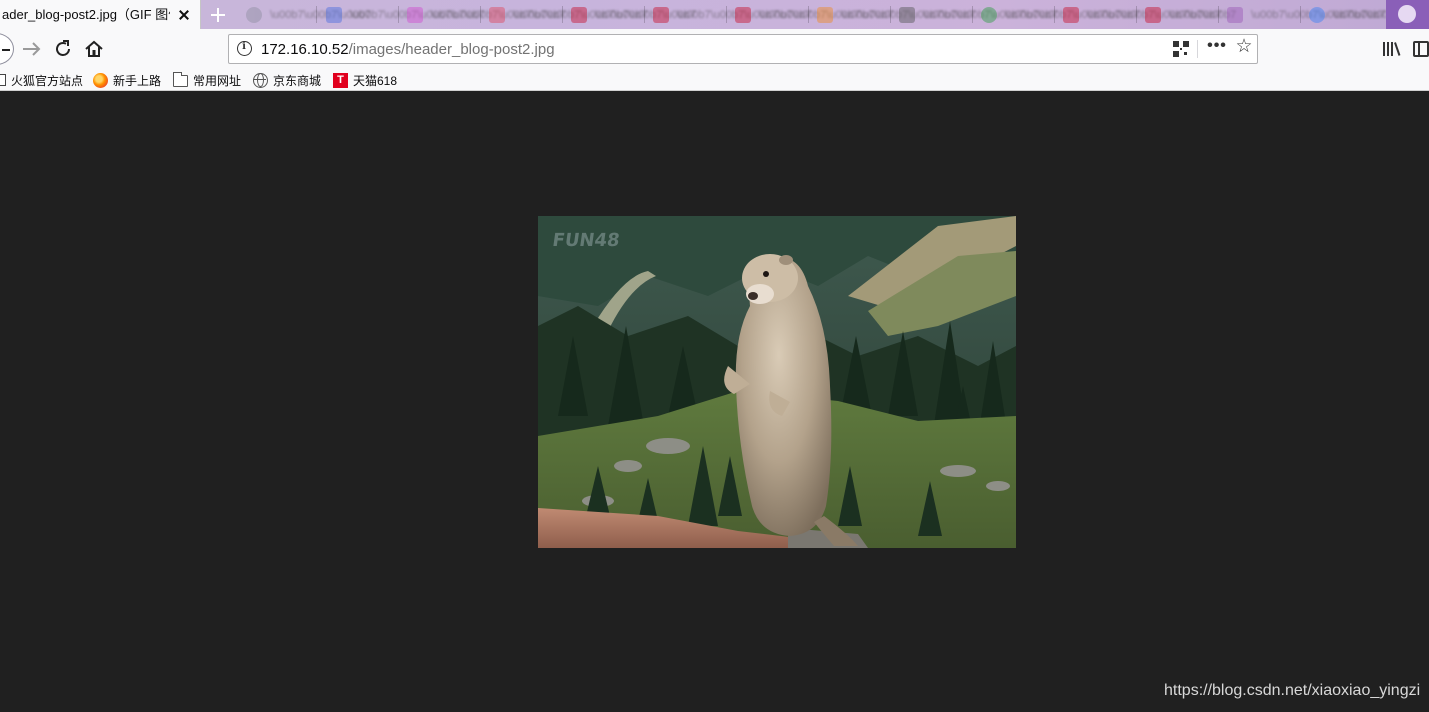 The image size is (1429, 712). Describe the element at coordinates (1421, 49) in the screenshot. I see `sidebar-toggle-icon` at that location.